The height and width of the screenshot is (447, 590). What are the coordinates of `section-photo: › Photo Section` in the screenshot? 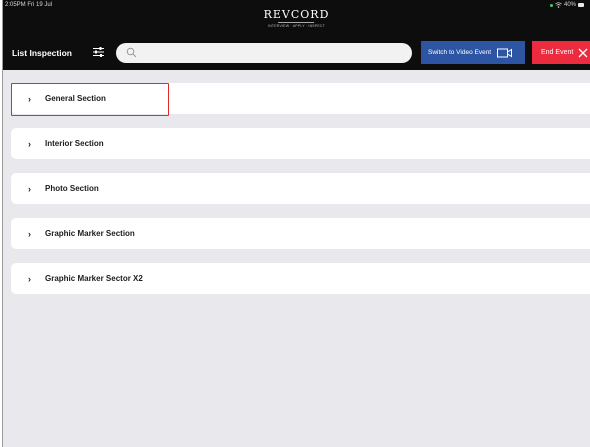 It's located at (300, 188).